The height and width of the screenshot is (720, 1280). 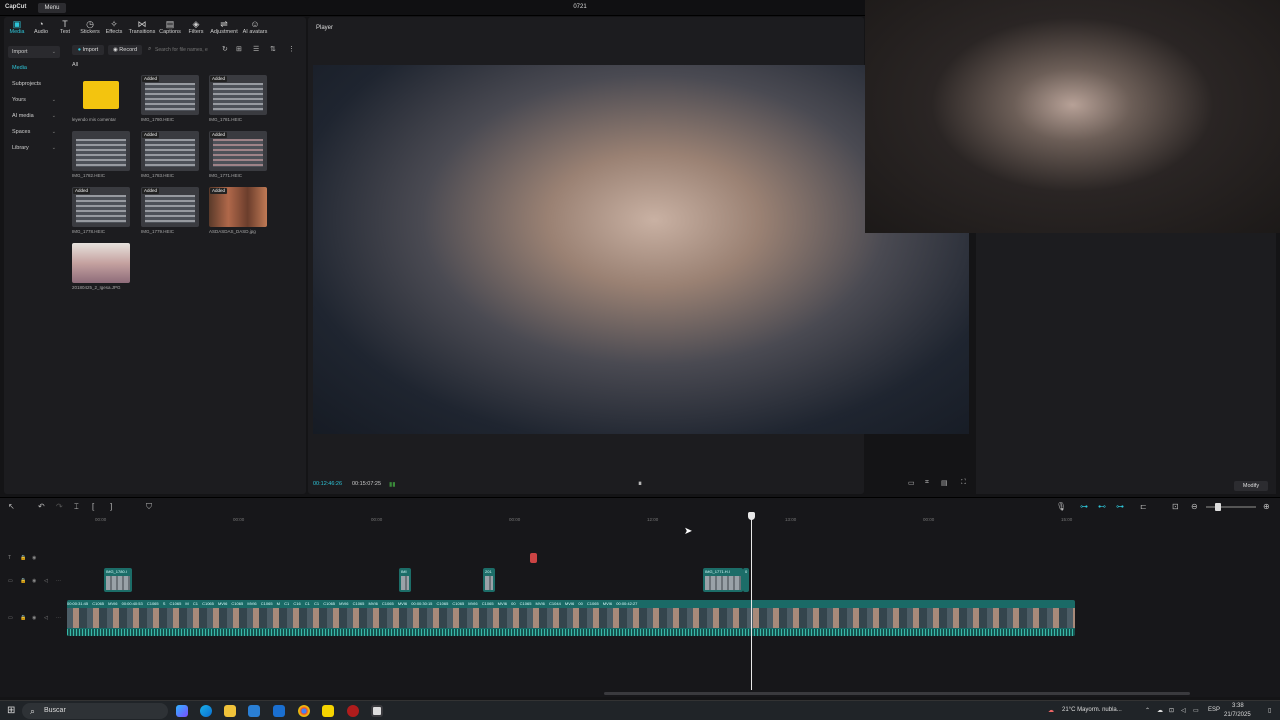 What do you see at coordinates (206, 711) in the screenshot?
I see `edge-icon` at bounding box center [206, 711].